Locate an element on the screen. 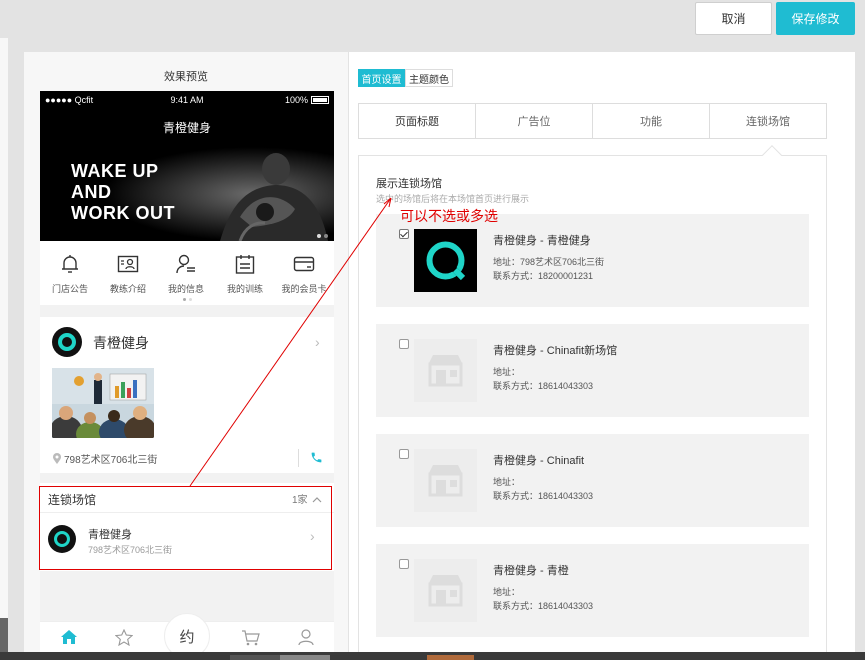 The height and width of the screenshot is (660, 865). tab-chain-venues: 连锁场馆 is located at coordinates (768, 121).